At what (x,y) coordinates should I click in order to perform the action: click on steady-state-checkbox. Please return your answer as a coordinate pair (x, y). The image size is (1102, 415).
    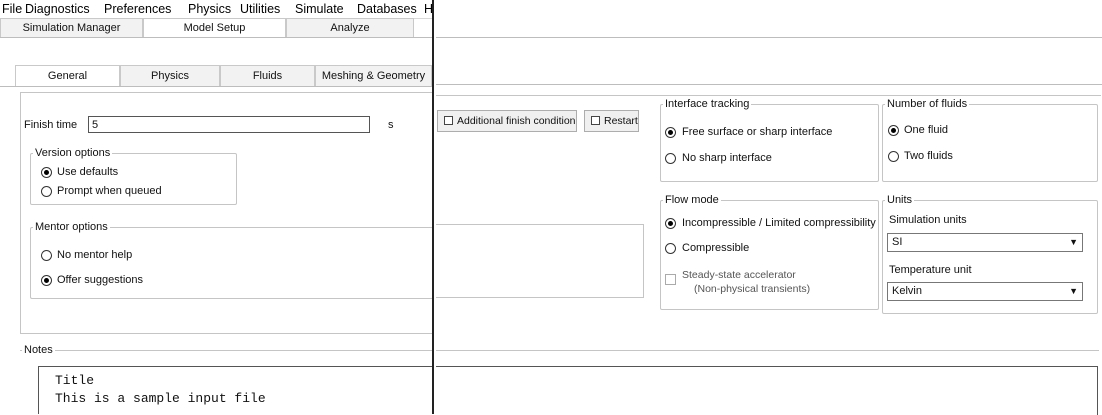
    Looking at the image, I should click on (670, 279).